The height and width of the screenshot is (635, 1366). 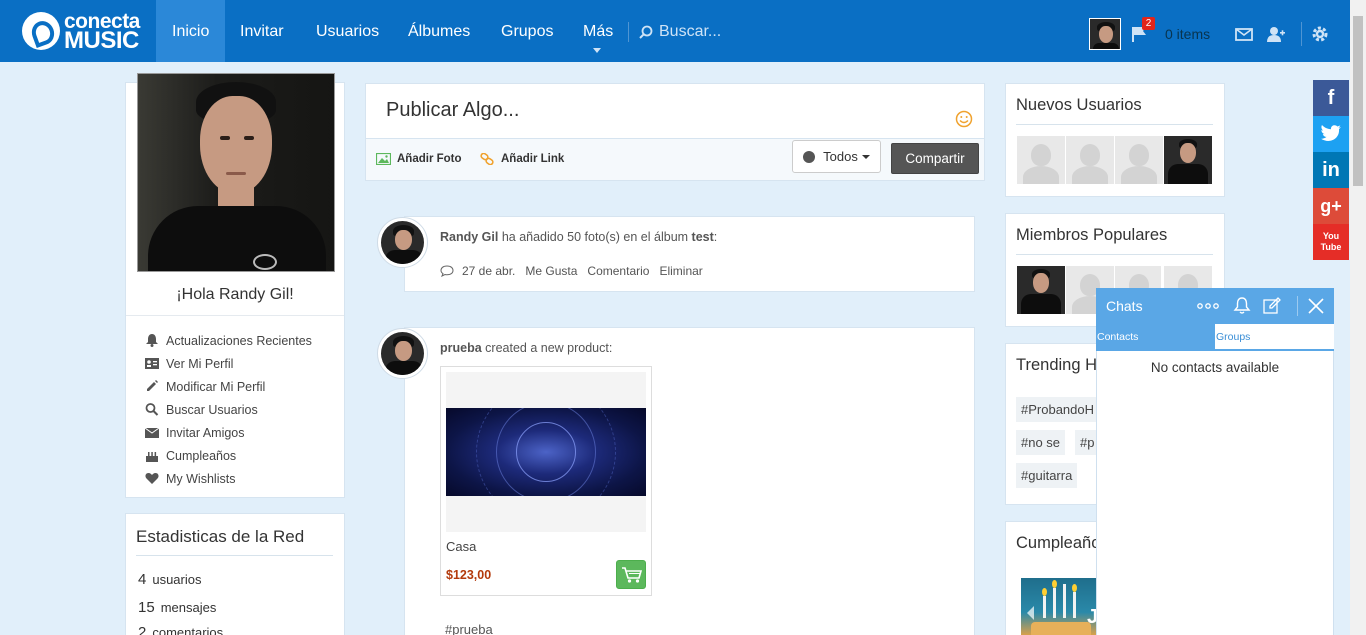 What do you see at coordinates (191, 31) in the screenshot?
I see `nav-inicio: Inicio` at bounding box center [191, 31].